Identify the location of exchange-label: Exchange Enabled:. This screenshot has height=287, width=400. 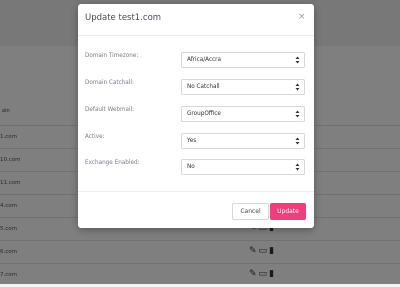
(112, 163).